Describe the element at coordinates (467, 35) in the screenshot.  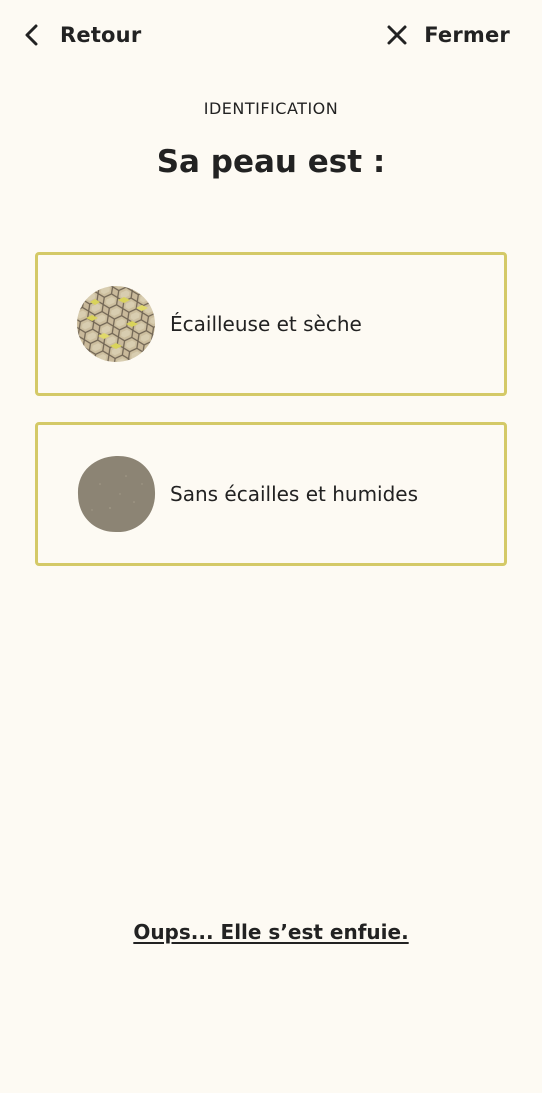
I see `close-label: Fermer` at that location.